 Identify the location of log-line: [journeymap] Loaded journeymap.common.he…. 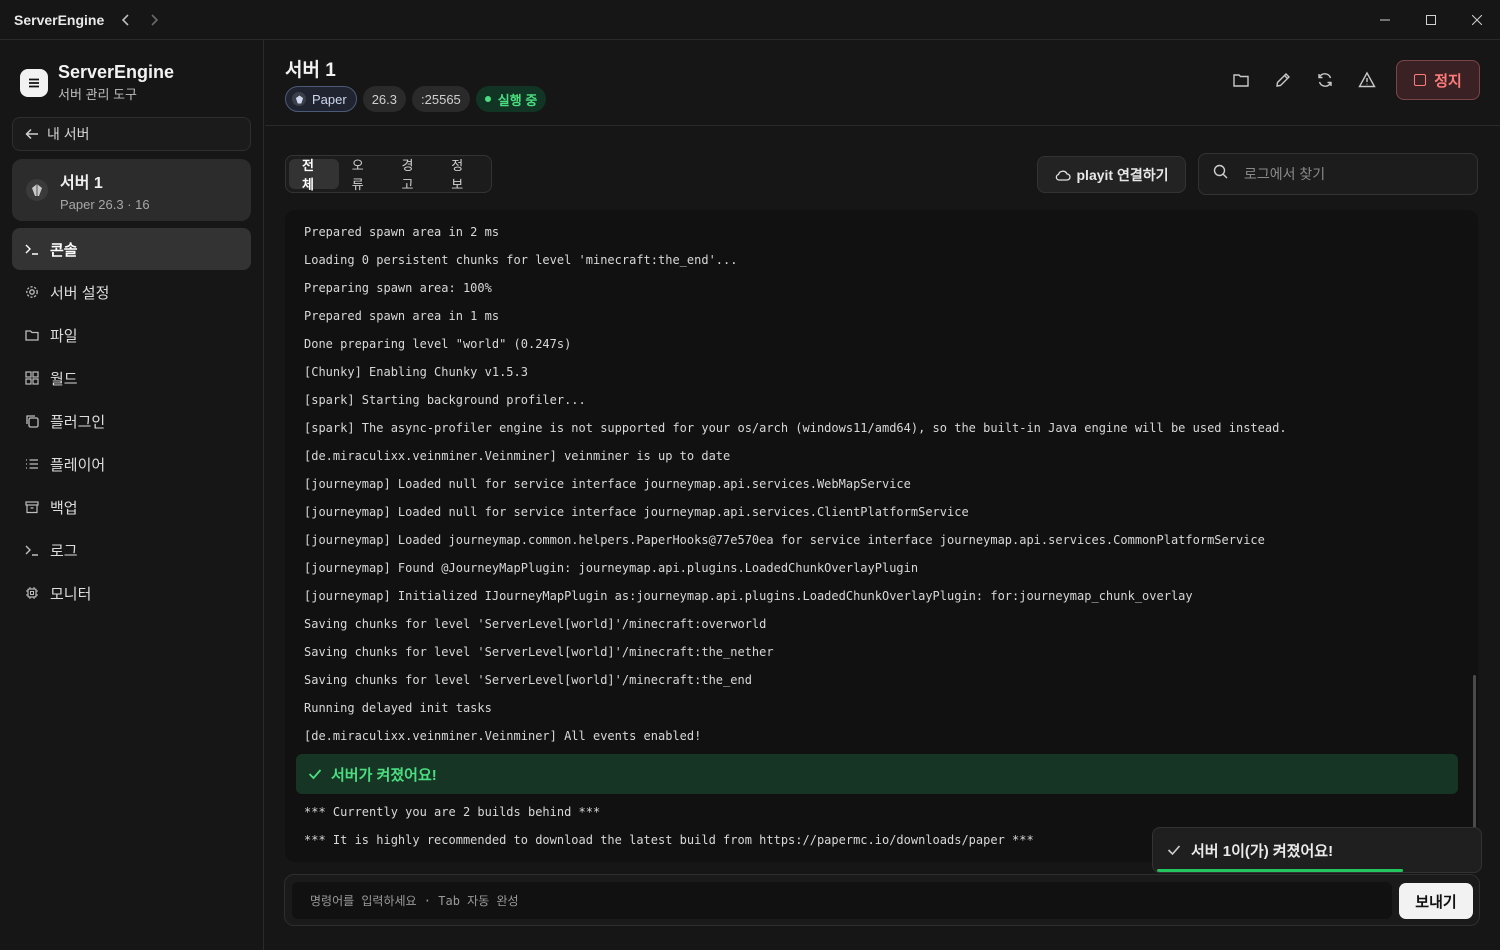
(784, 540).